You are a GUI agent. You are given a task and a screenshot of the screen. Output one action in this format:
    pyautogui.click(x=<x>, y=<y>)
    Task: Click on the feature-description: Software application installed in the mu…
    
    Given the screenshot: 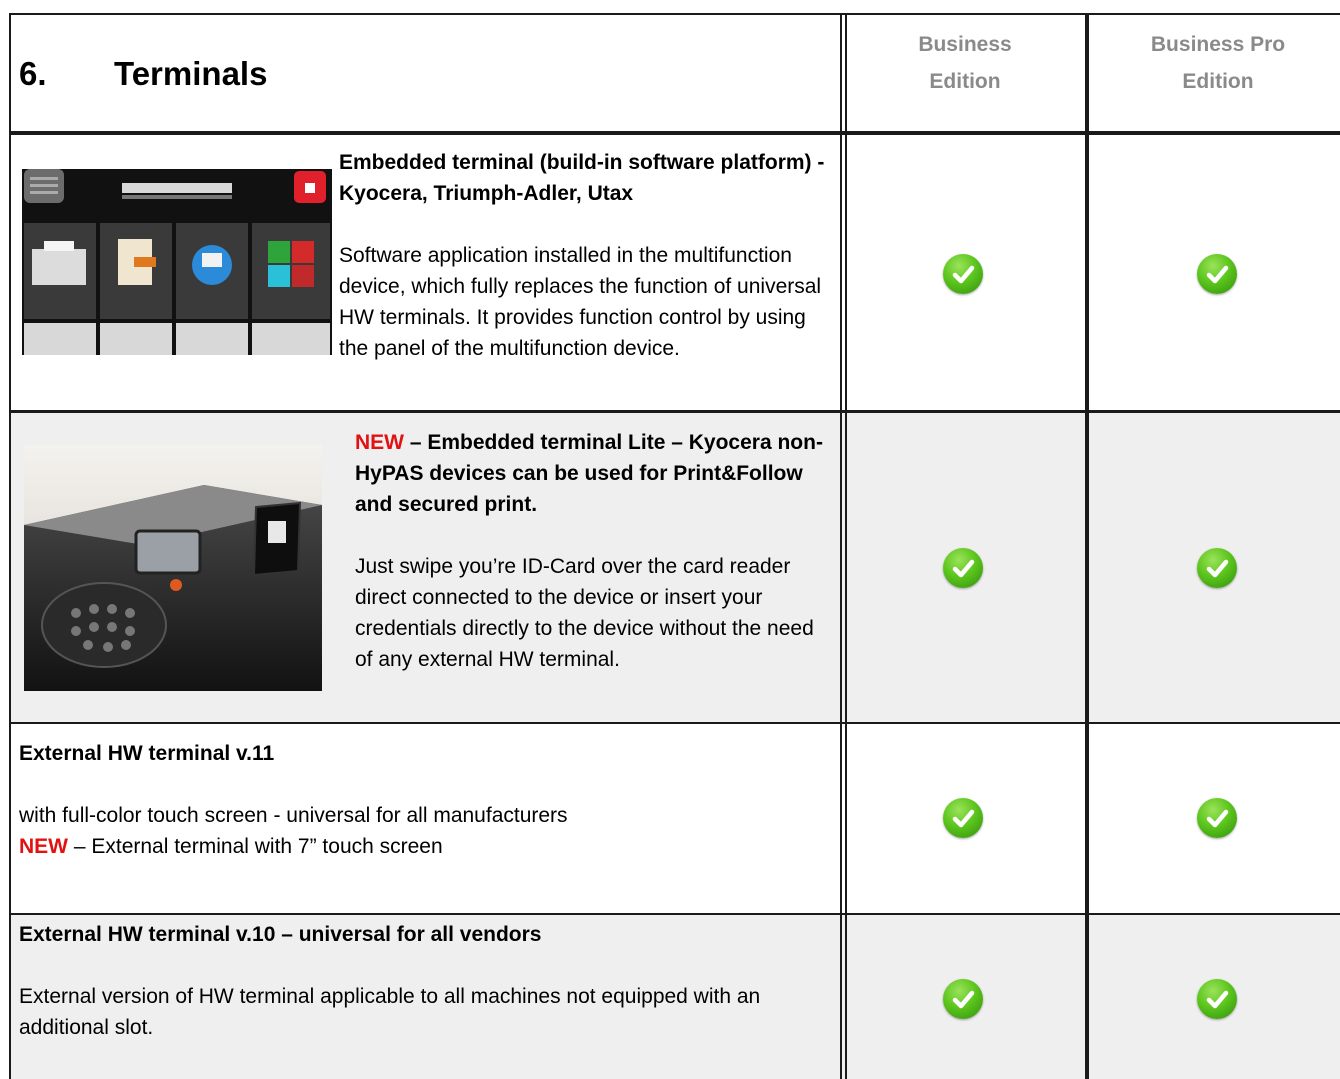 What is the action you would take?
    pyautogui.click(x=580, y=302)
    